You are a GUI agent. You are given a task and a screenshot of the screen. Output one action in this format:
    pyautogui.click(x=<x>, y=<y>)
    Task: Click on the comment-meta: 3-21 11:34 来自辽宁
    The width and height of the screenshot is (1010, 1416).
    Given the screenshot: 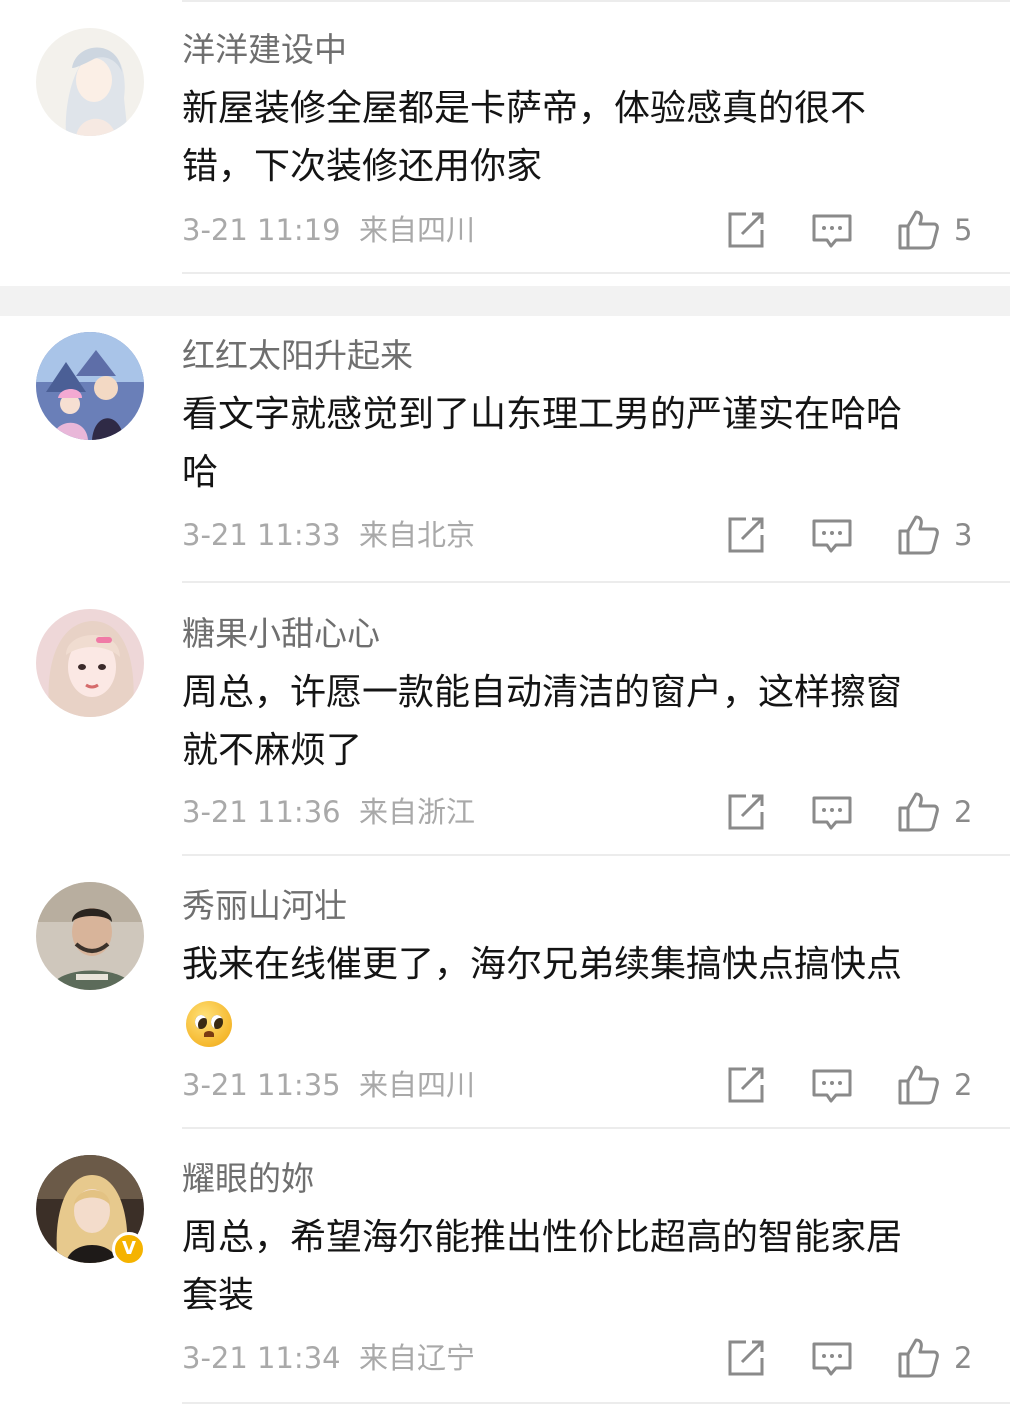 What is the action you would take?
    pyautogui.click(x=328, y=1358)
    